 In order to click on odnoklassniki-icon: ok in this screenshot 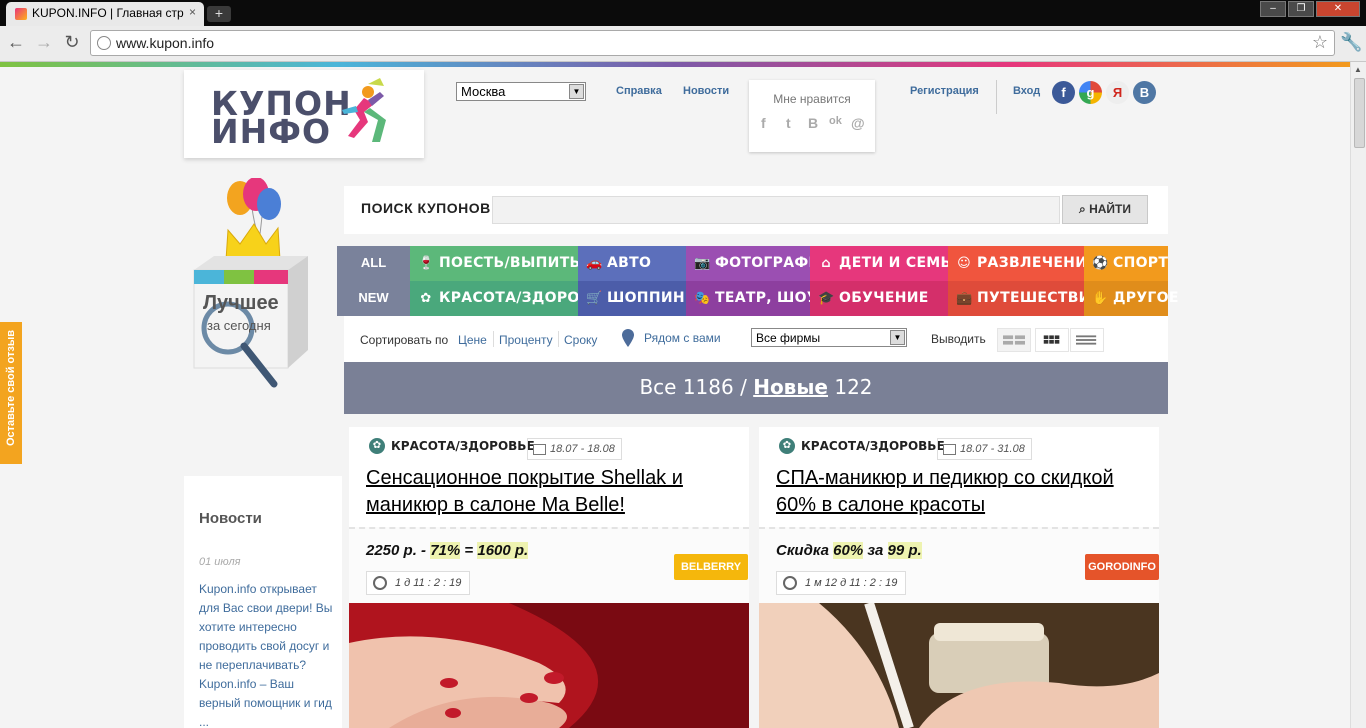, I will do `click(835, 121)`.